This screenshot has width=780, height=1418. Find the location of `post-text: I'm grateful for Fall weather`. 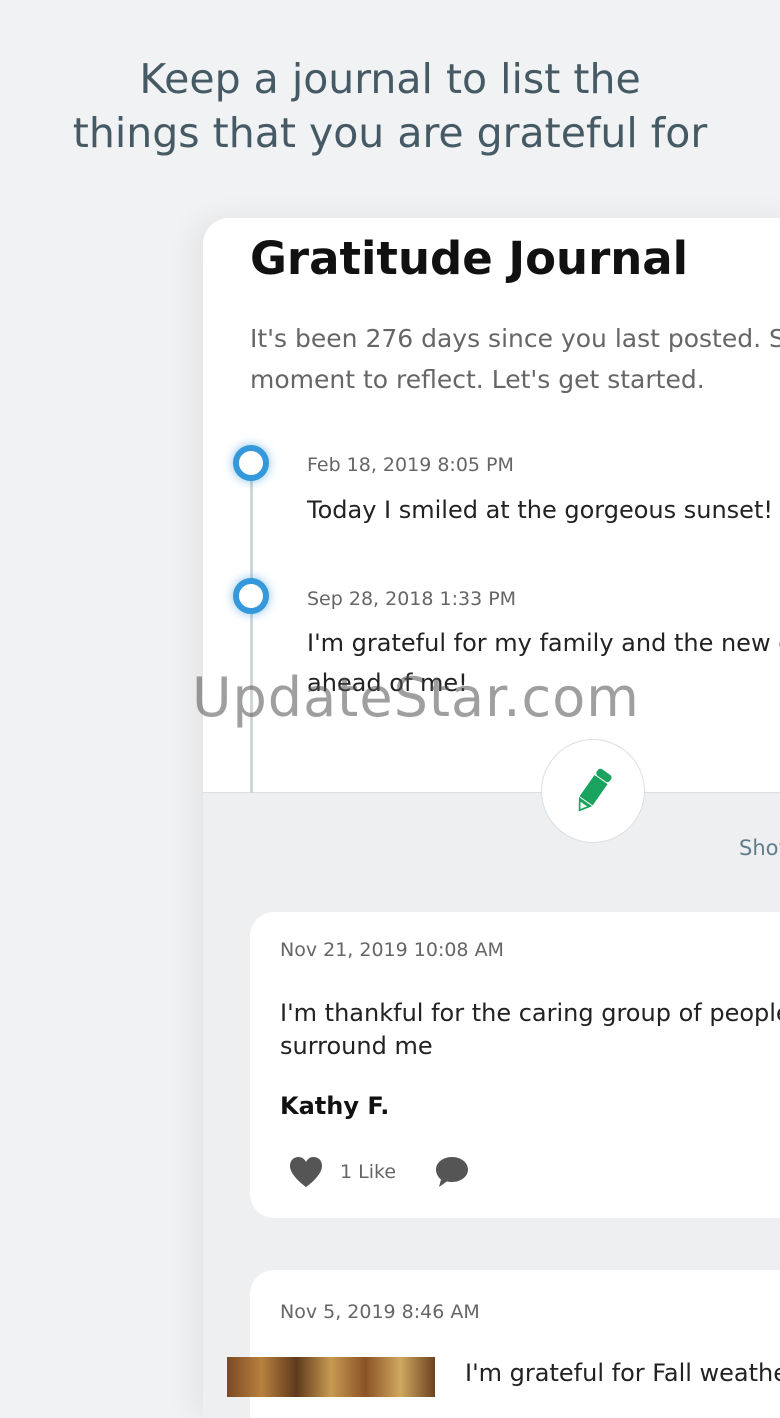

post-text: I'm grateful for Fall weather is located at coordinates (622, 1373).